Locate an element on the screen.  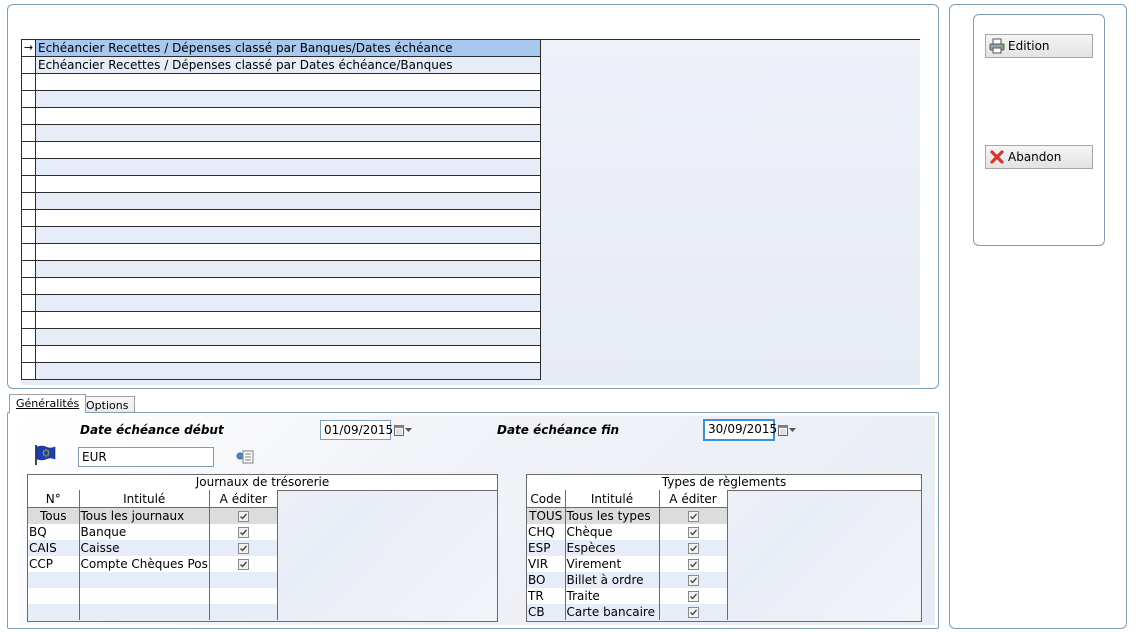
code-cell: CAIS is located at coordinates (54, 548).